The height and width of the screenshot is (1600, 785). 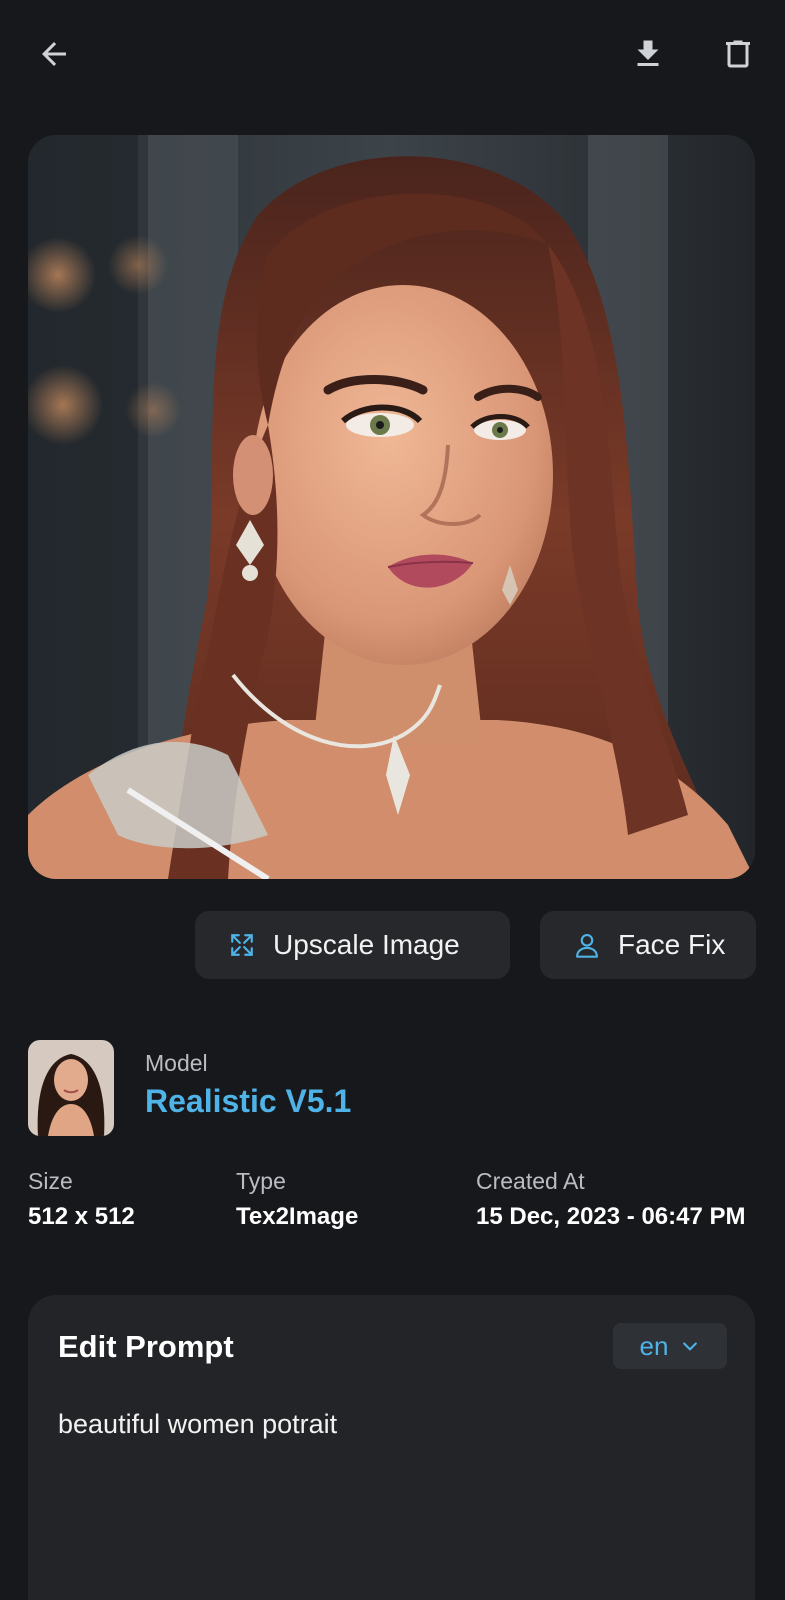 I want to click on edit-prompt-title: Edit Prompt, so click(x=146, y=1346).